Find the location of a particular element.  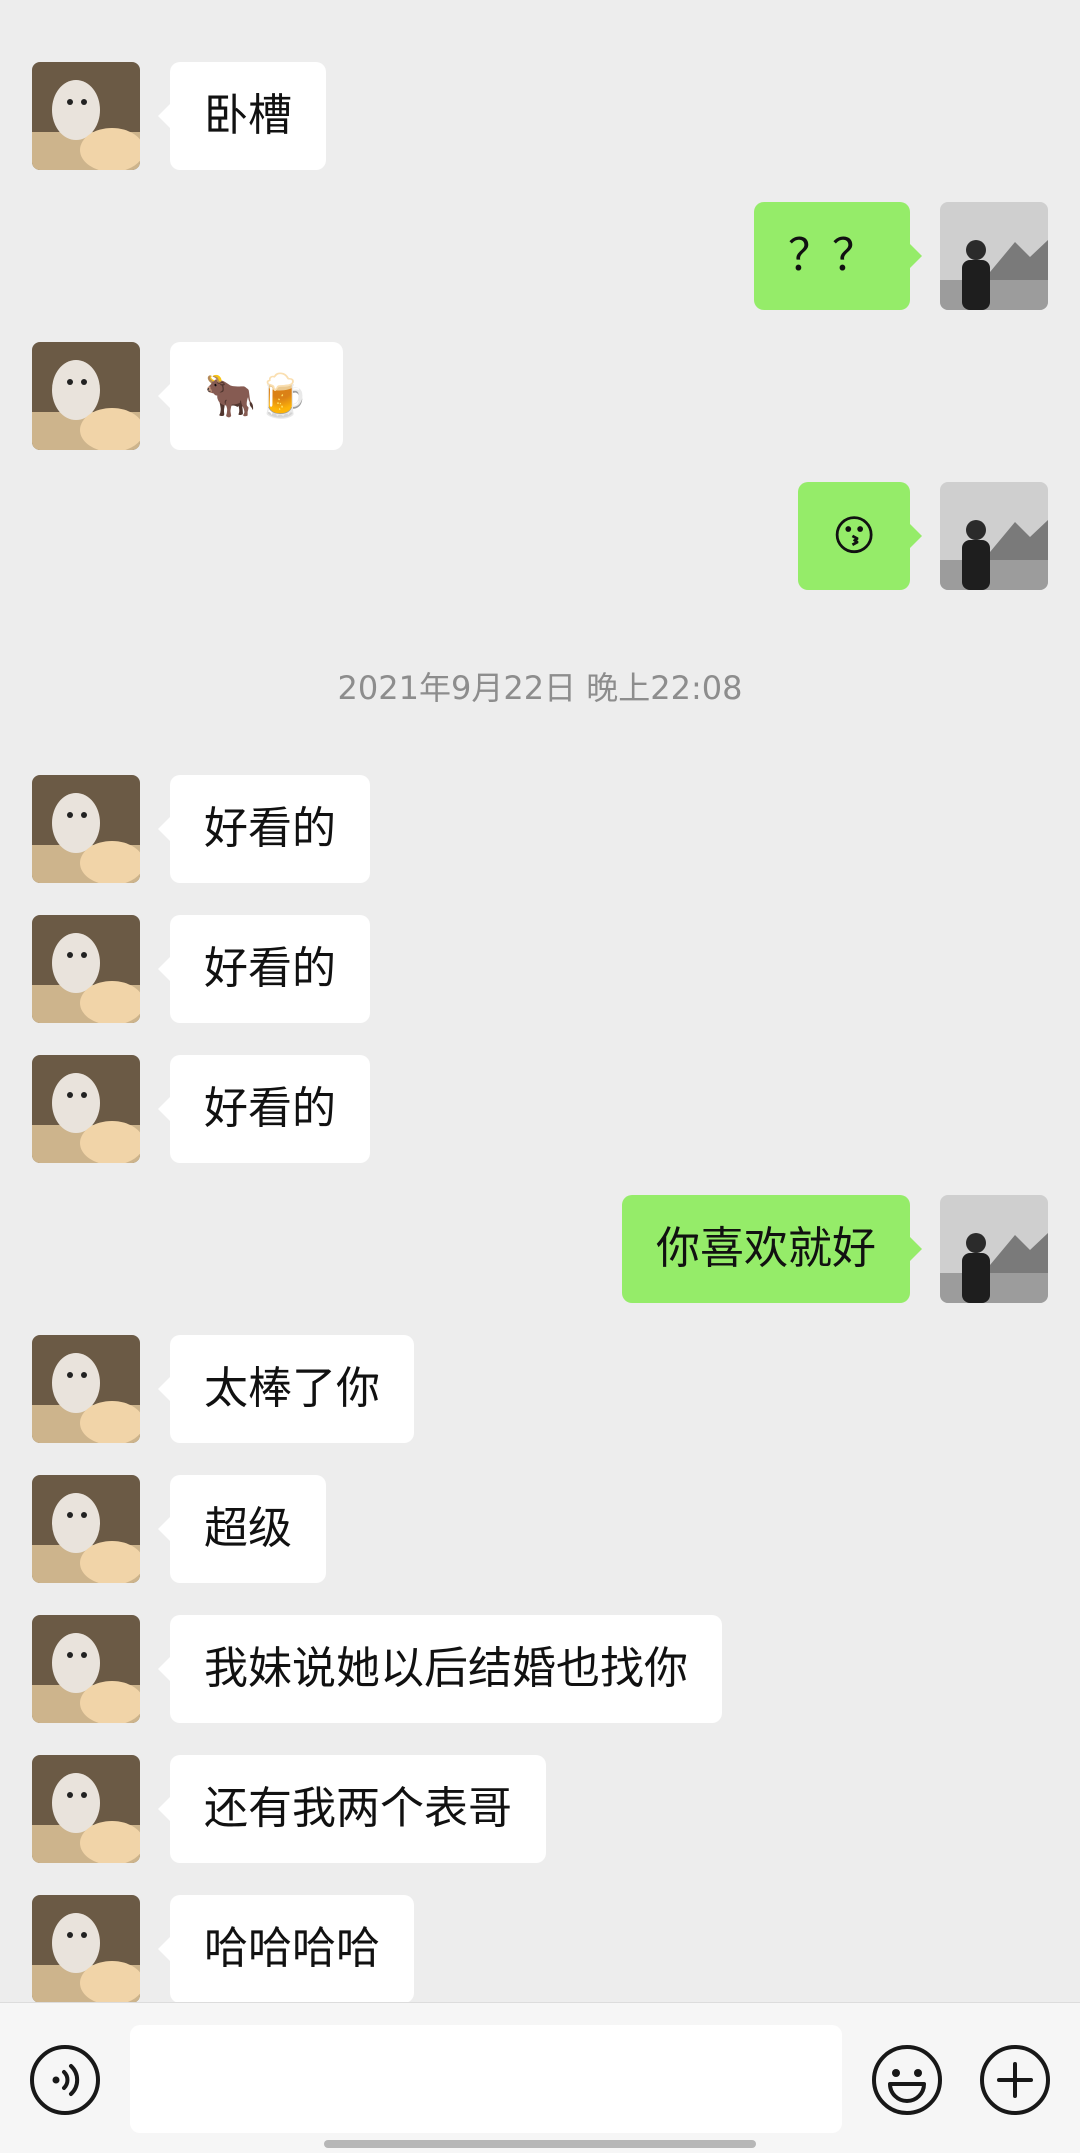

message-bubble: ？？ is located at coordinates (838, 256).